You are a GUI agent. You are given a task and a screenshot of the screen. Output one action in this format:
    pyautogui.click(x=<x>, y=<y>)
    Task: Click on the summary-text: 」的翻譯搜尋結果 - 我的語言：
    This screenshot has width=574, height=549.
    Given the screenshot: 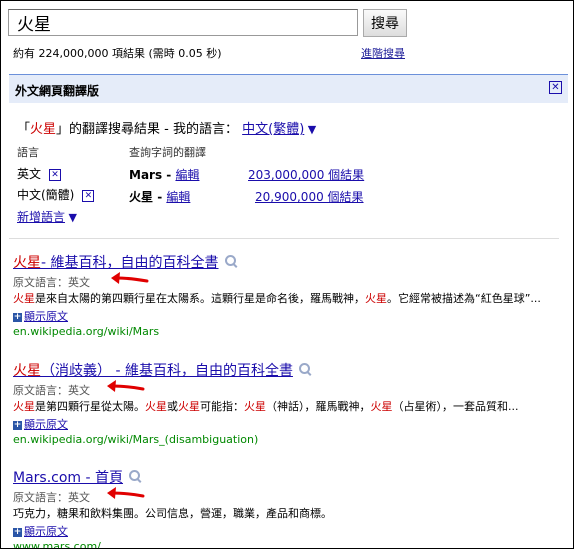 What is the action you would take?
    pyautogui.click(x=147, y=129)
    